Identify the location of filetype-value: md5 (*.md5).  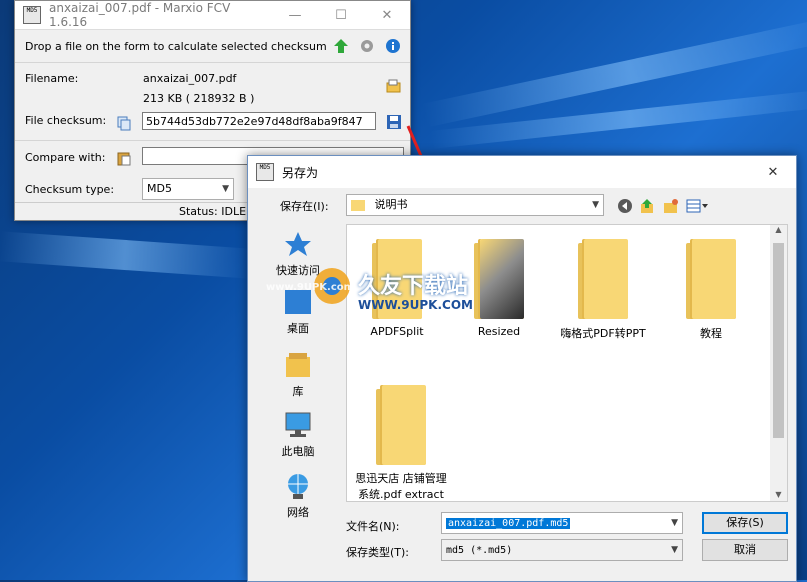
(479, 550).